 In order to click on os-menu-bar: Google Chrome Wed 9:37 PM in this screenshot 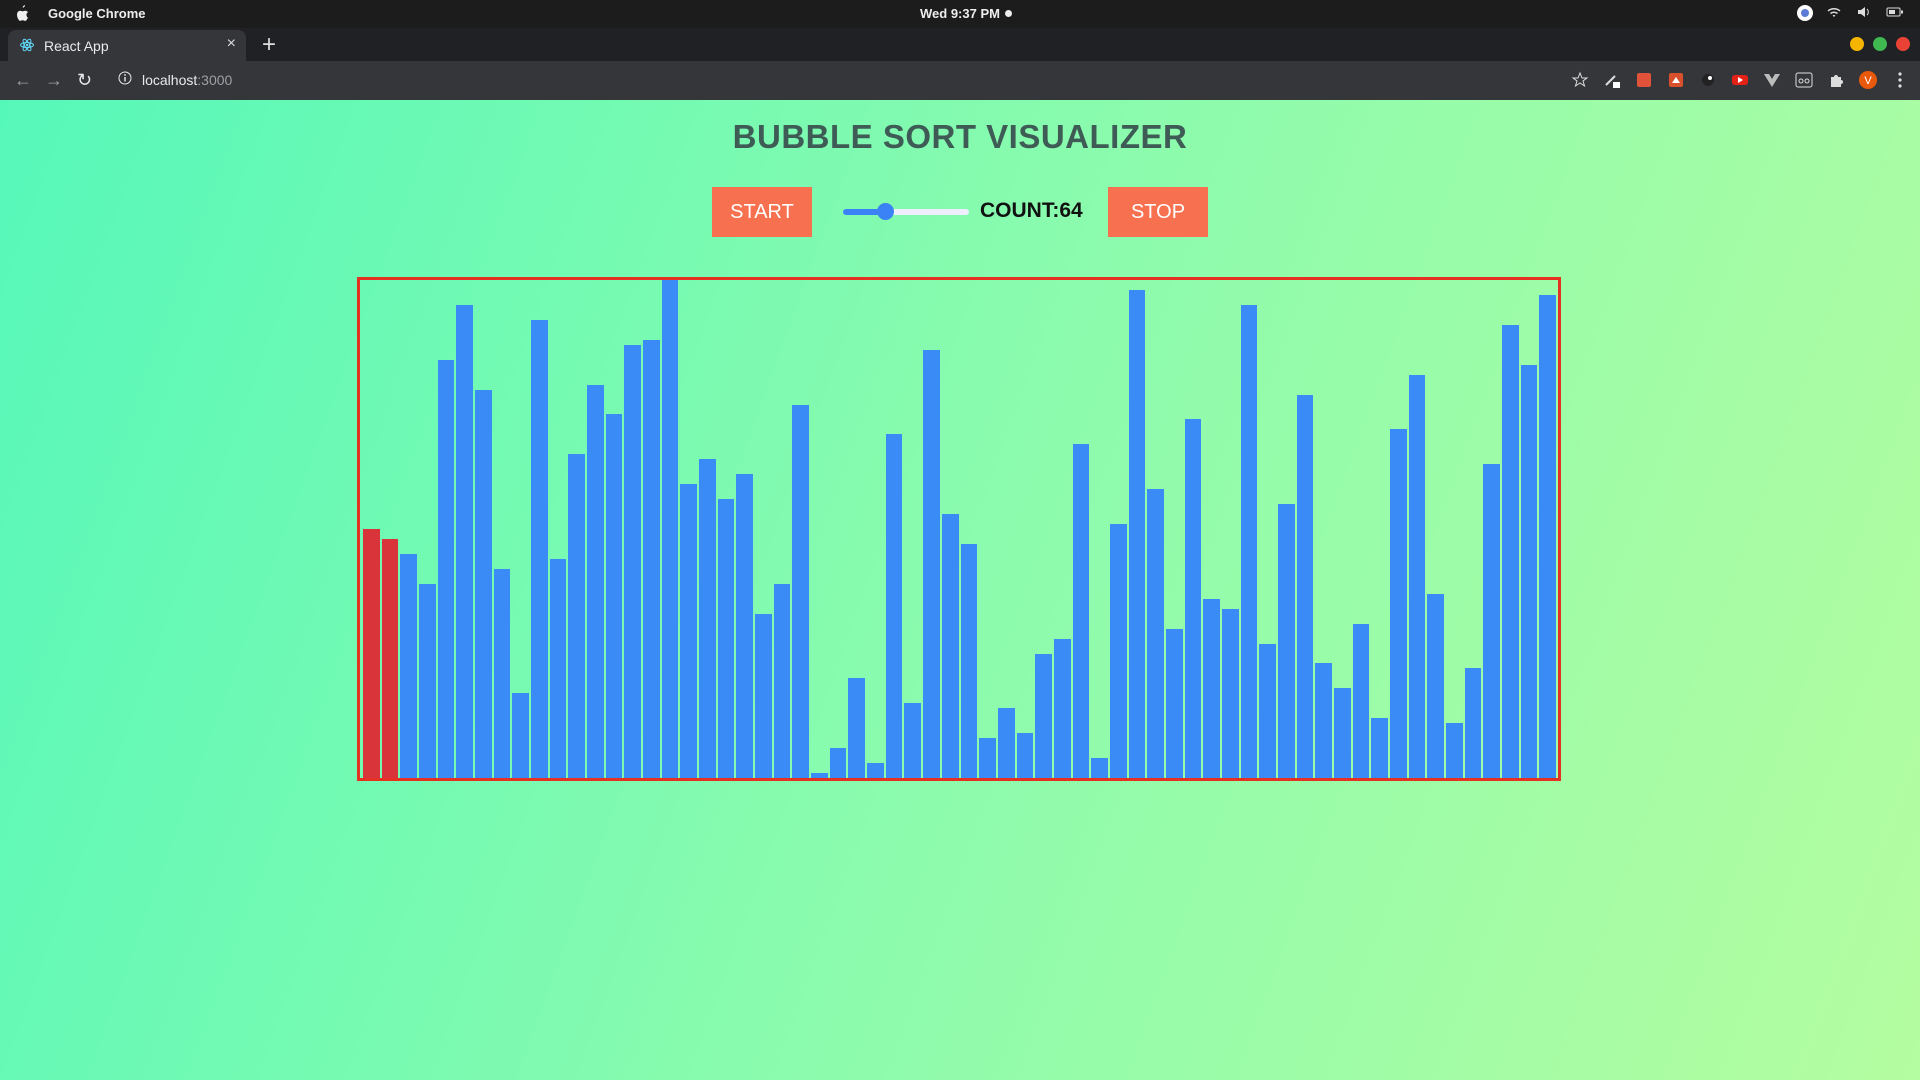, I will do `click(960, 14)`.